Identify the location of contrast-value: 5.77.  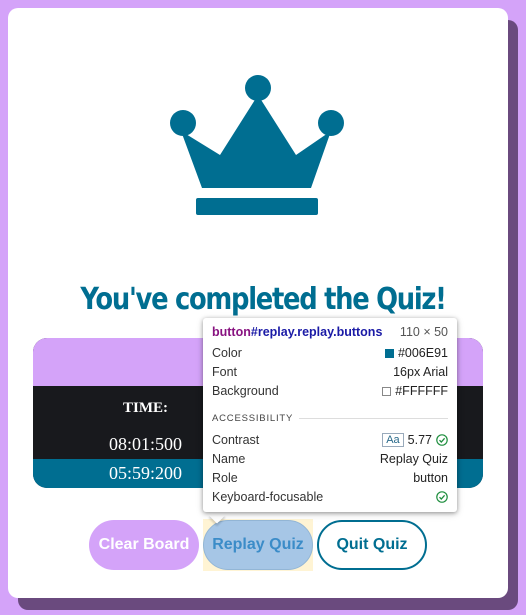
(419, 440).